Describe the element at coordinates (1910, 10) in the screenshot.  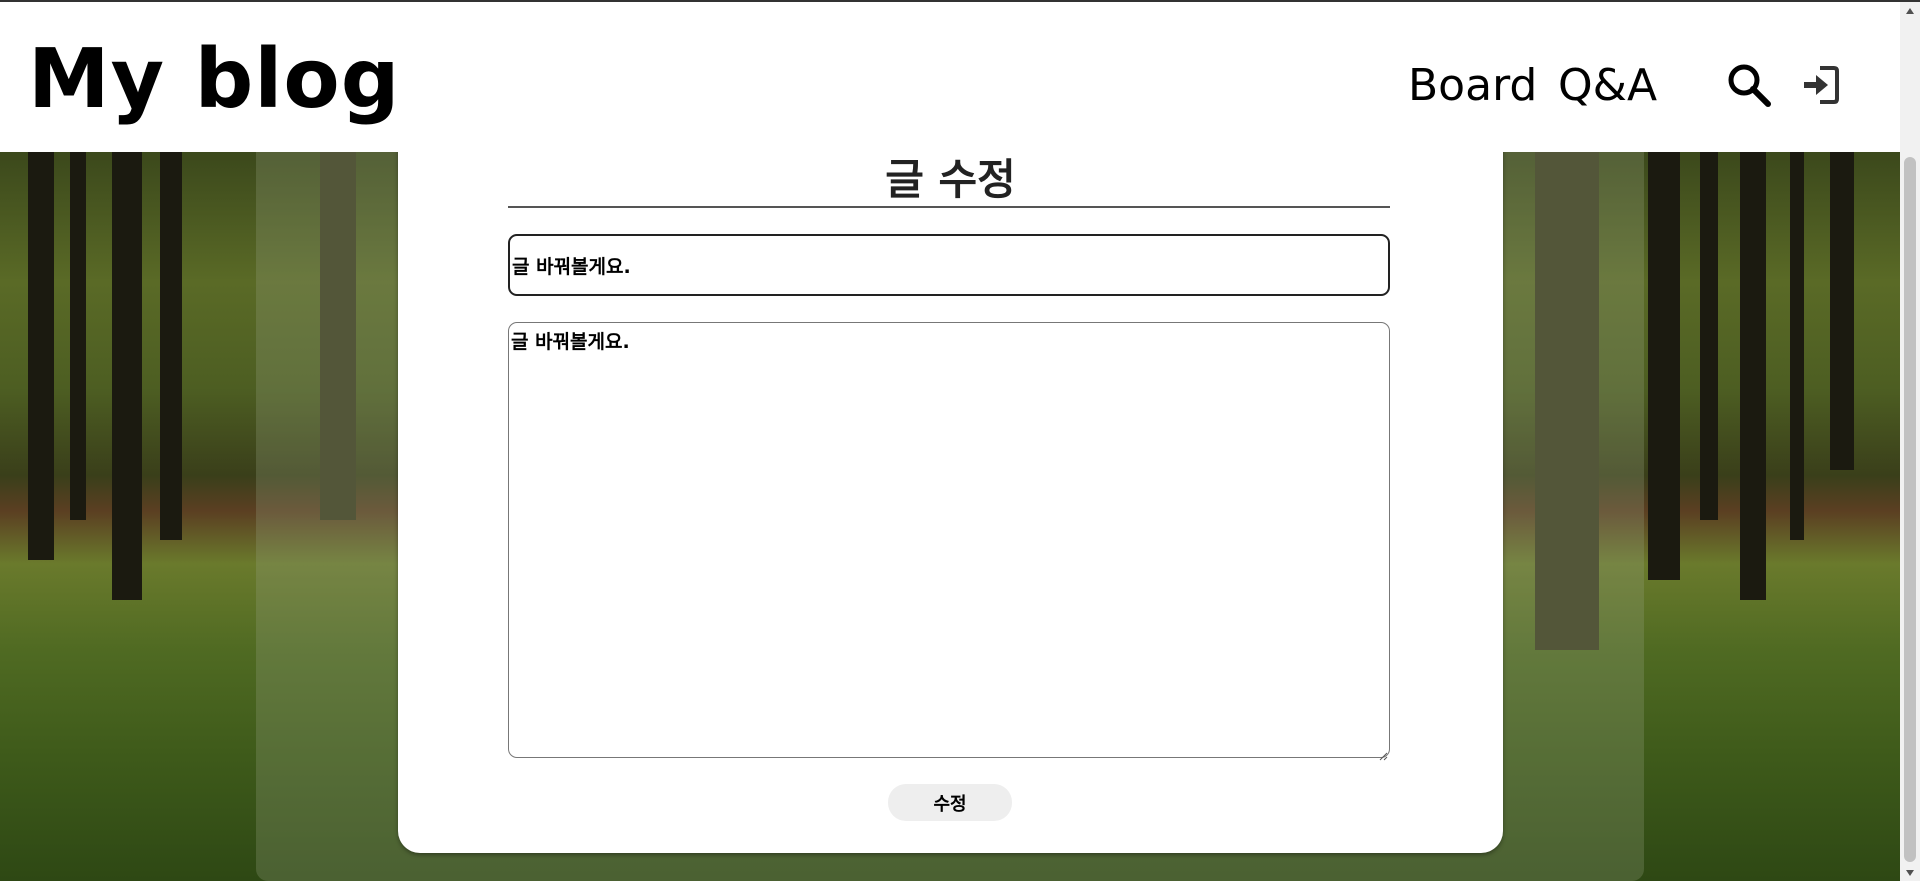
I see `scroll-up-arrow-icon` at that location.